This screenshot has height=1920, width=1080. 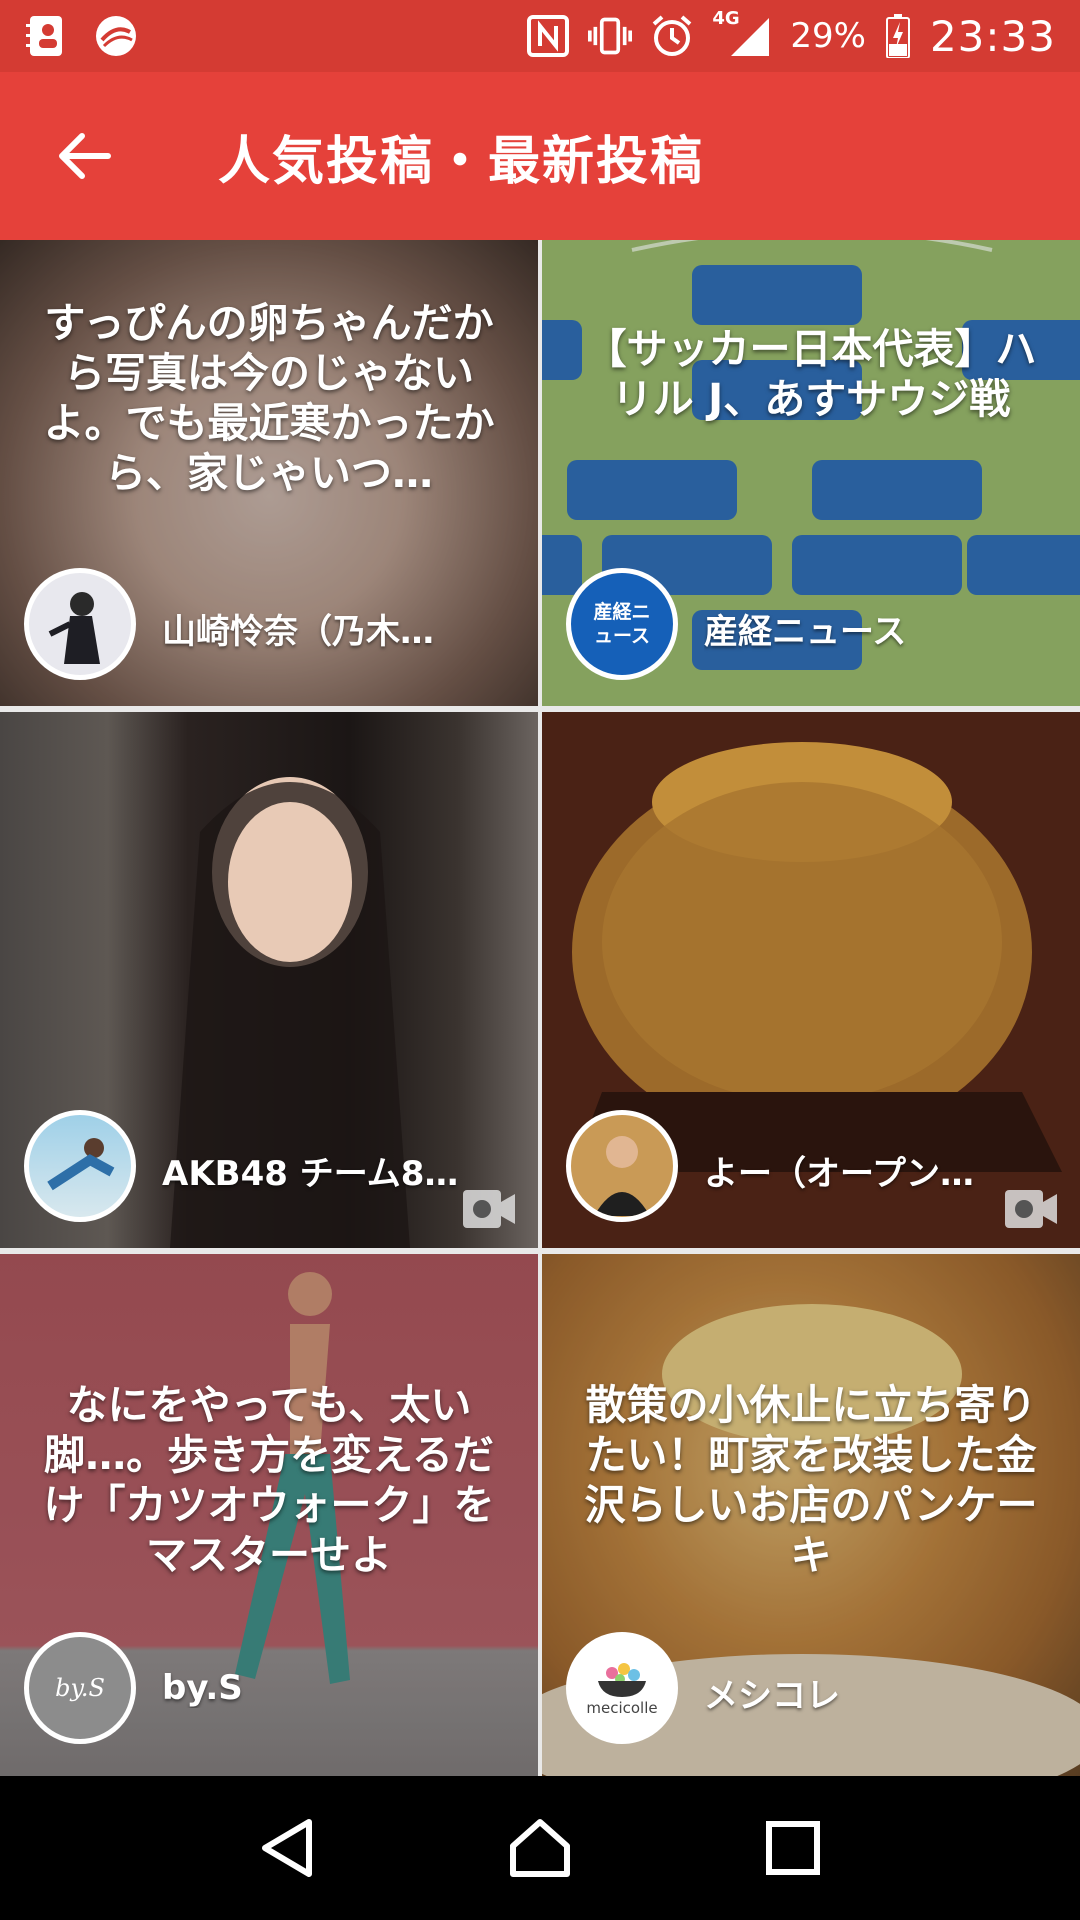 What do you see at coordinates (269, 1480) in the screenshot?
I see `post-caption: なにをやっても、太い脚…。歩き方を変えるだけ「カツオウォーク」をマスターせよ` at bounding box center [269, 1480].